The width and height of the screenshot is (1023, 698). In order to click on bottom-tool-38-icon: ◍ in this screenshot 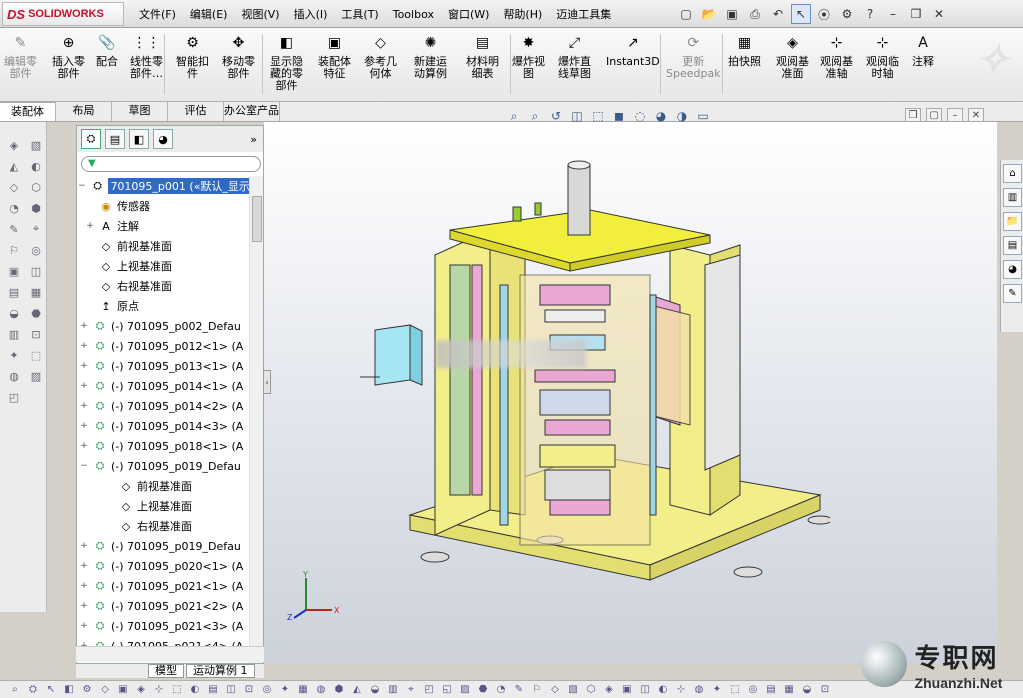, I will do `click(699, 690)`.